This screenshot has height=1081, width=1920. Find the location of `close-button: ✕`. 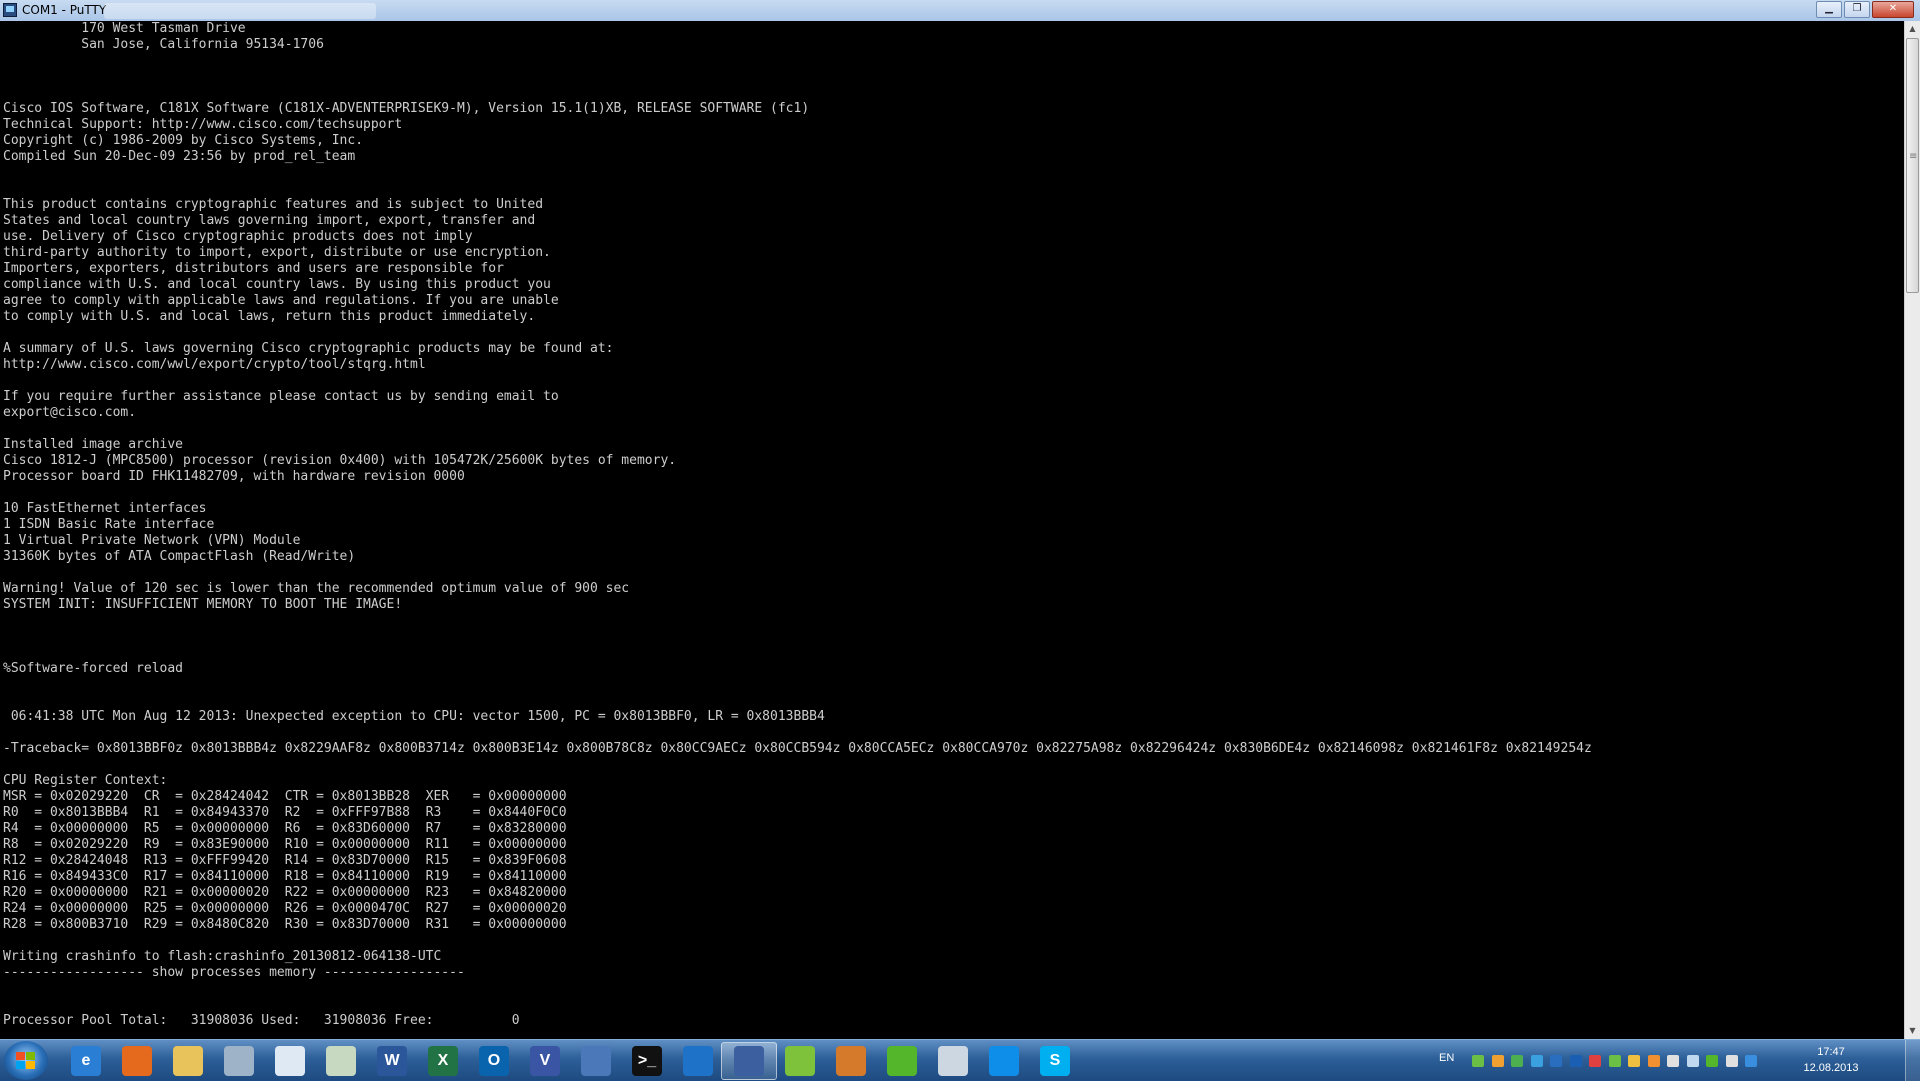

close-button: ✕ is located at coordinates (1893, 9).